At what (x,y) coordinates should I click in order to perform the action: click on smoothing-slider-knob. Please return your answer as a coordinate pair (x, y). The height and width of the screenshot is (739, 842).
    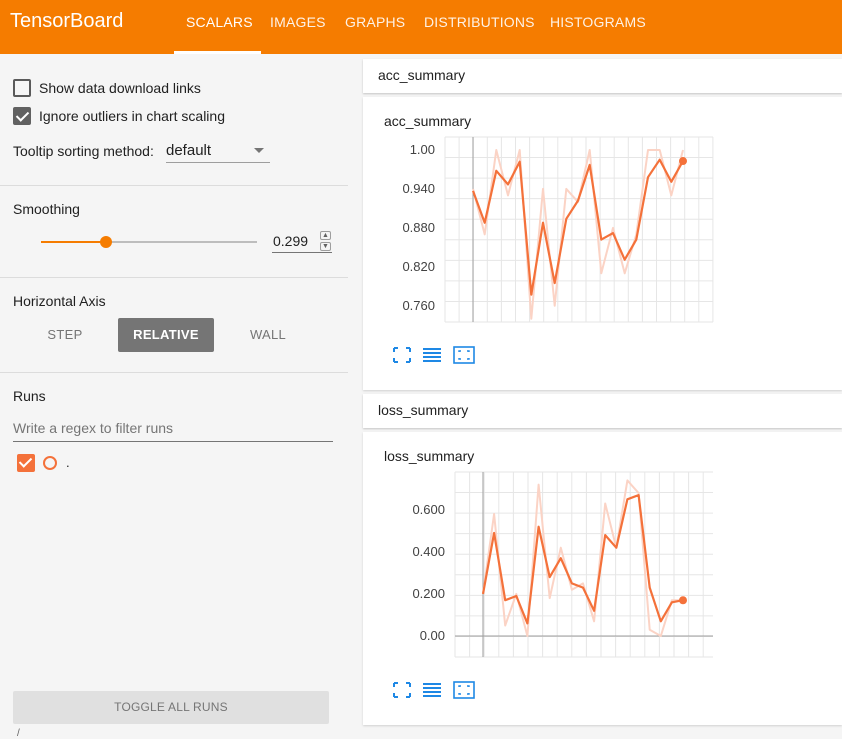
    Looking at the image, I should click on (106, 242).